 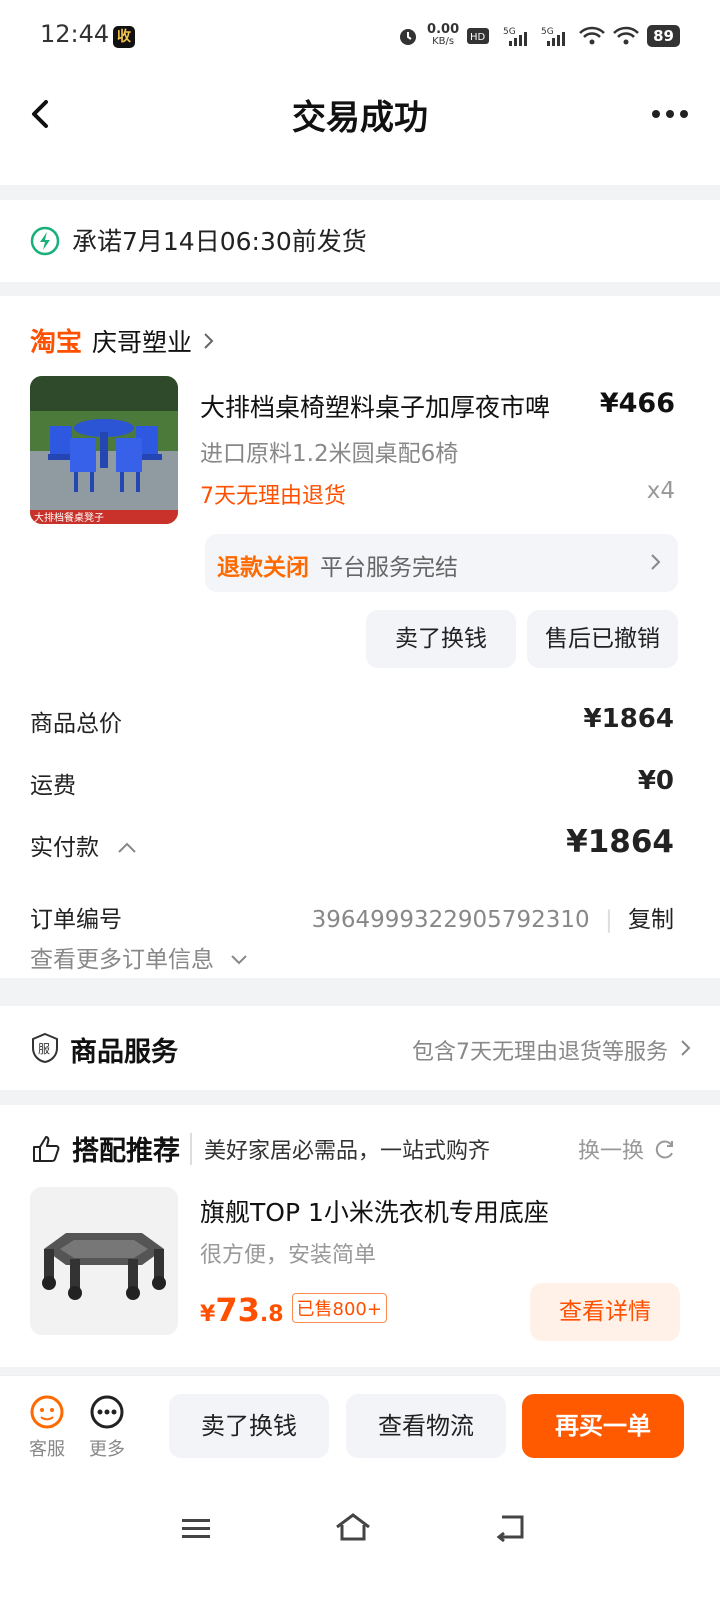 What do you see at coordinates (674, 114) in the screenshot?
I see `more-options-icon` at bounding box center [674, 114].